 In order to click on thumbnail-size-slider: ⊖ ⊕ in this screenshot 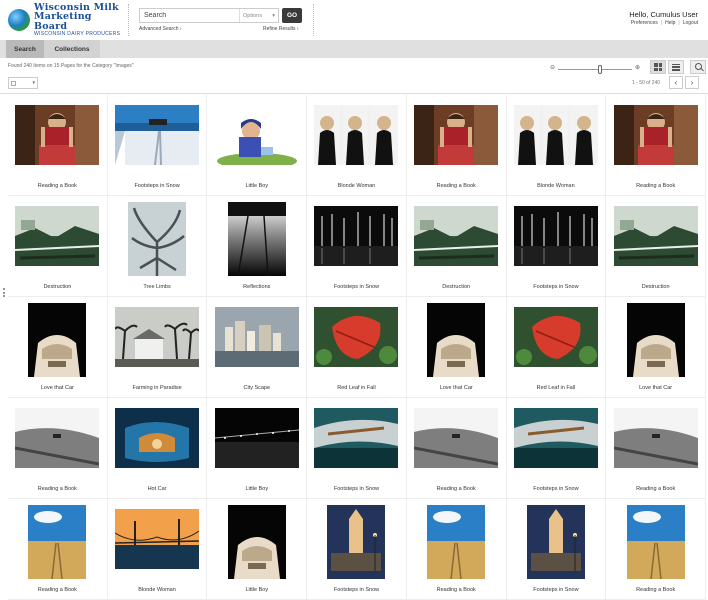, I will do `click(595, 69)`.